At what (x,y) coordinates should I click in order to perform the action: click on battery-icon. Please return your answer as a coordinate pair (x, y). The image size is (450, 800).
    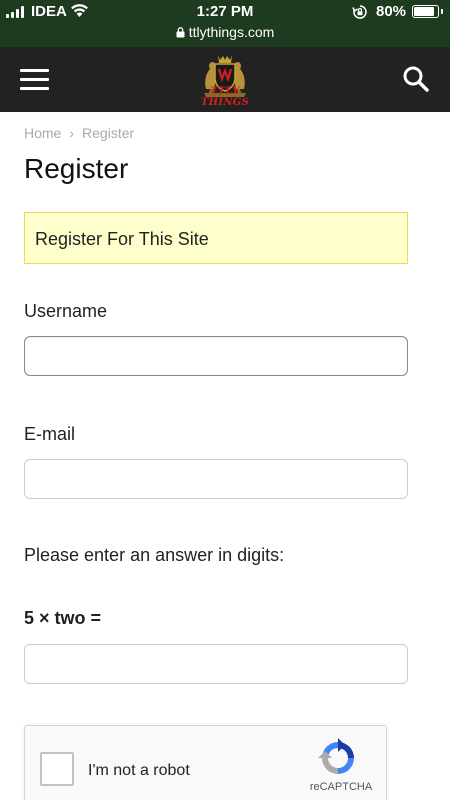
    Looking at the image, I should click on (427, 11).